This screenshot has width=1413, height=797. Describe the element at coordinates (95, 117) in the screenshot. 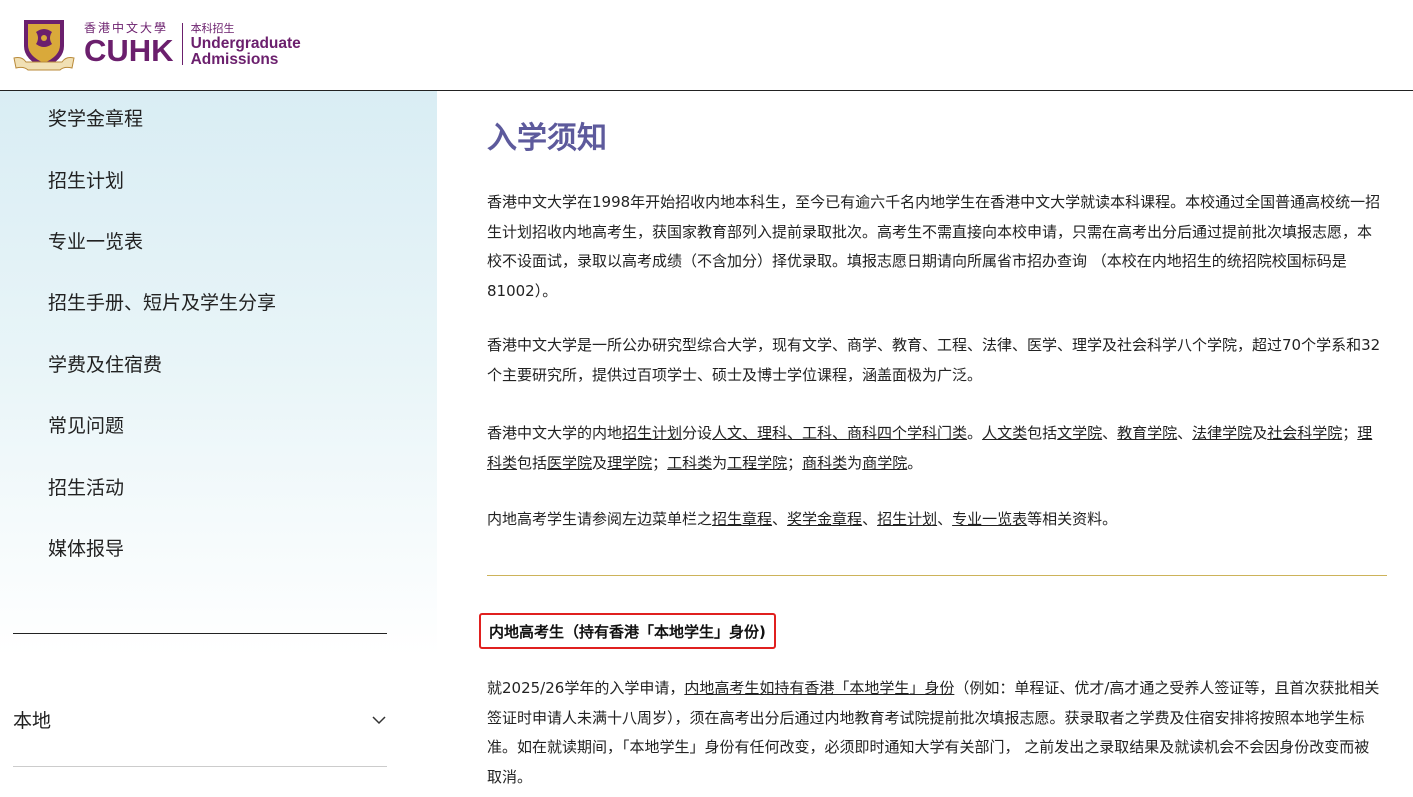

I see `sidebar-item-scholarship: 奖学金章程` at that location.